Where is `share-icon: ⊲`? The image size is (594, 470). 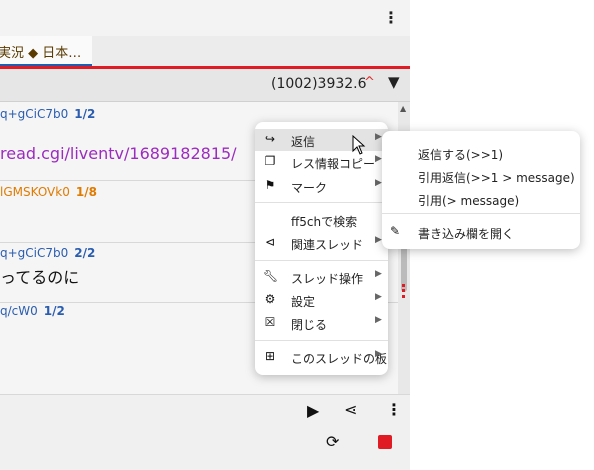
share-icon: ⊲ is located at coordinates (270, 242).